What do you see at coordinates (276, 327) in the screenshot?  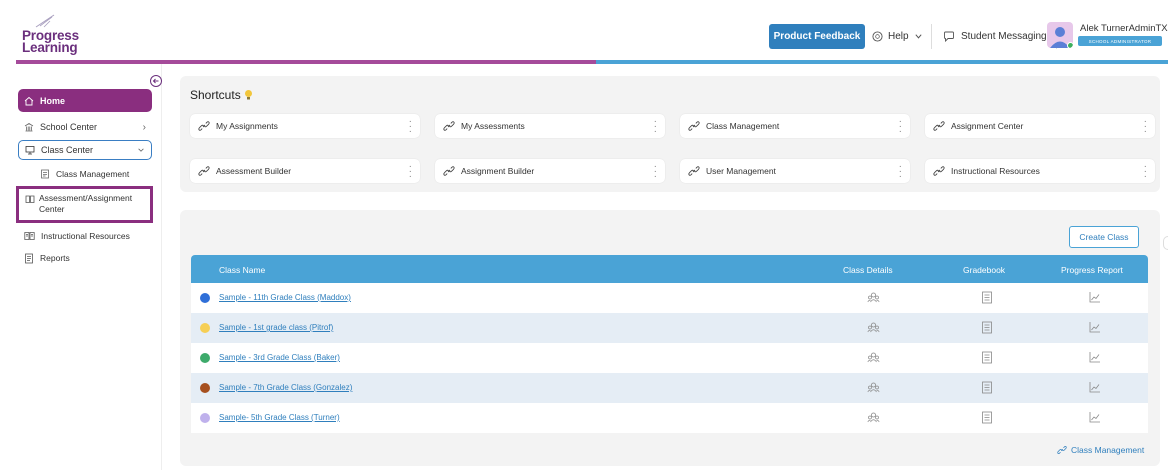 I see `class-name-link: Sample - 1st grade class (Pitrof)` at bounding box center [276, 327].